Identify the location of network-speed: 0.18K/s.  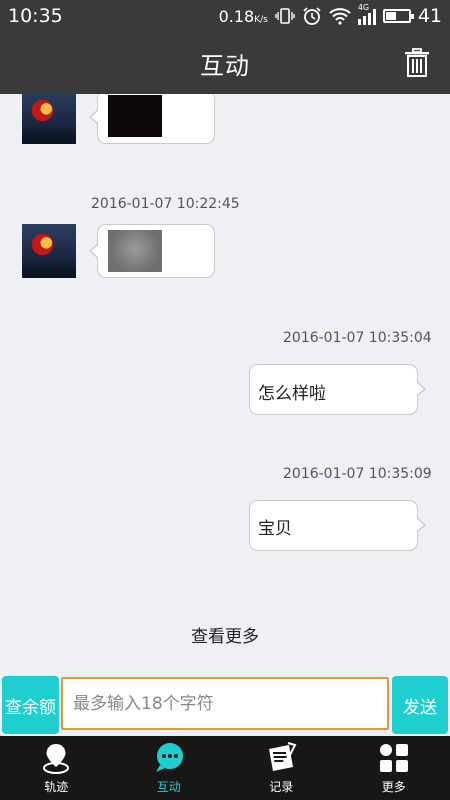
(243, 16).